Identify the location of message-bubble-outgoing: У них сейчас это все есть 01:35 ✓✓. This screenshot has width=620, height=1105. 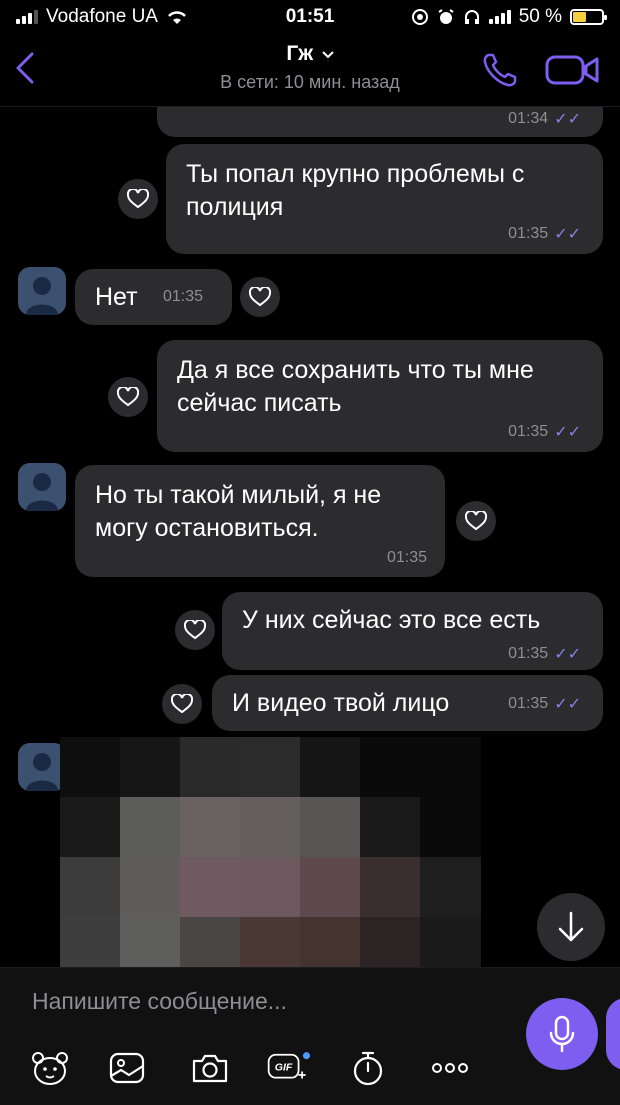
(412, 631).